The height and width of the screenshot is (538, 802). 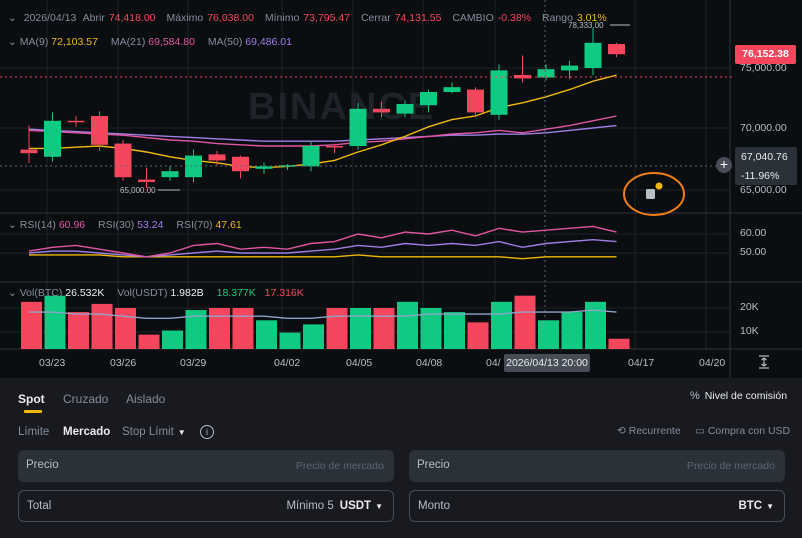 What do you see at coordinates (206, 466) in the screenshot?
I see `buy-price-field: Precio Precio de mercado` at bounding box center [206, 466].